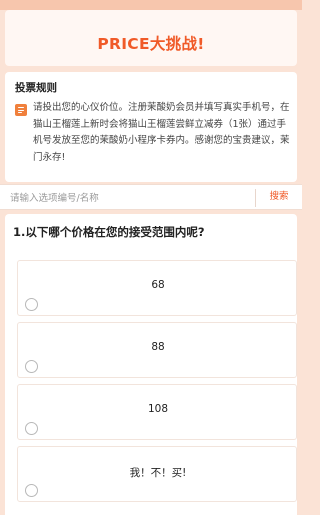 Image resolution: width=320 pixels, height=515 pixels. Describe the element at coordinates (127, 198) in the screenshot. I see `search-input` at that location.